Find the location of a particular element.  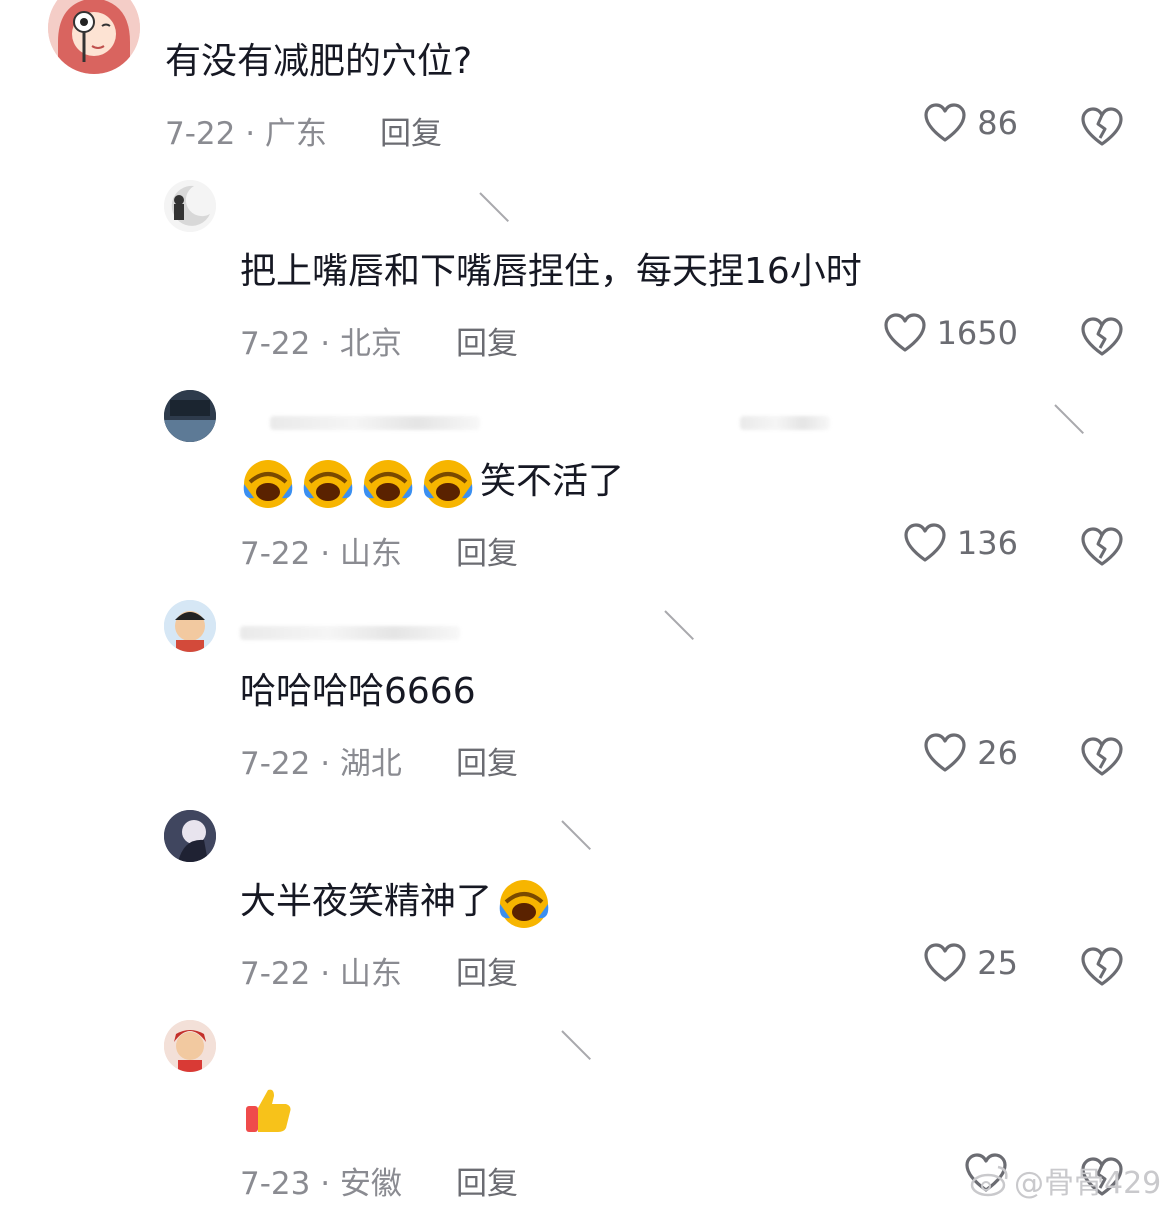

watermark-text: @骨骨429 is located at coordinates (1088, 1183).